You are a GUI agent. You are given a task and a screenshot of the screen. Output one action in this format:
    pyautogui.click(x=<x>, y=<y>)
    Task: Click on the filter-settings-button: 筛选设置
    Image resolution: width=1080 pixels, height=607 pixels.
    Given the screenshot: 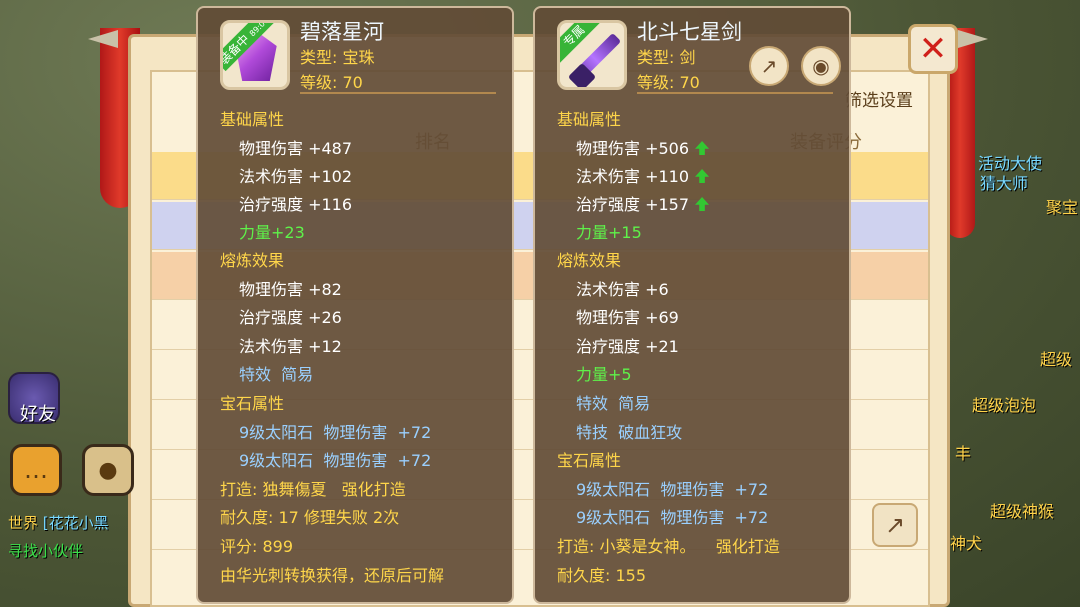 What is the action you would take?
    pyautogui.click(x=879, y=98)
    